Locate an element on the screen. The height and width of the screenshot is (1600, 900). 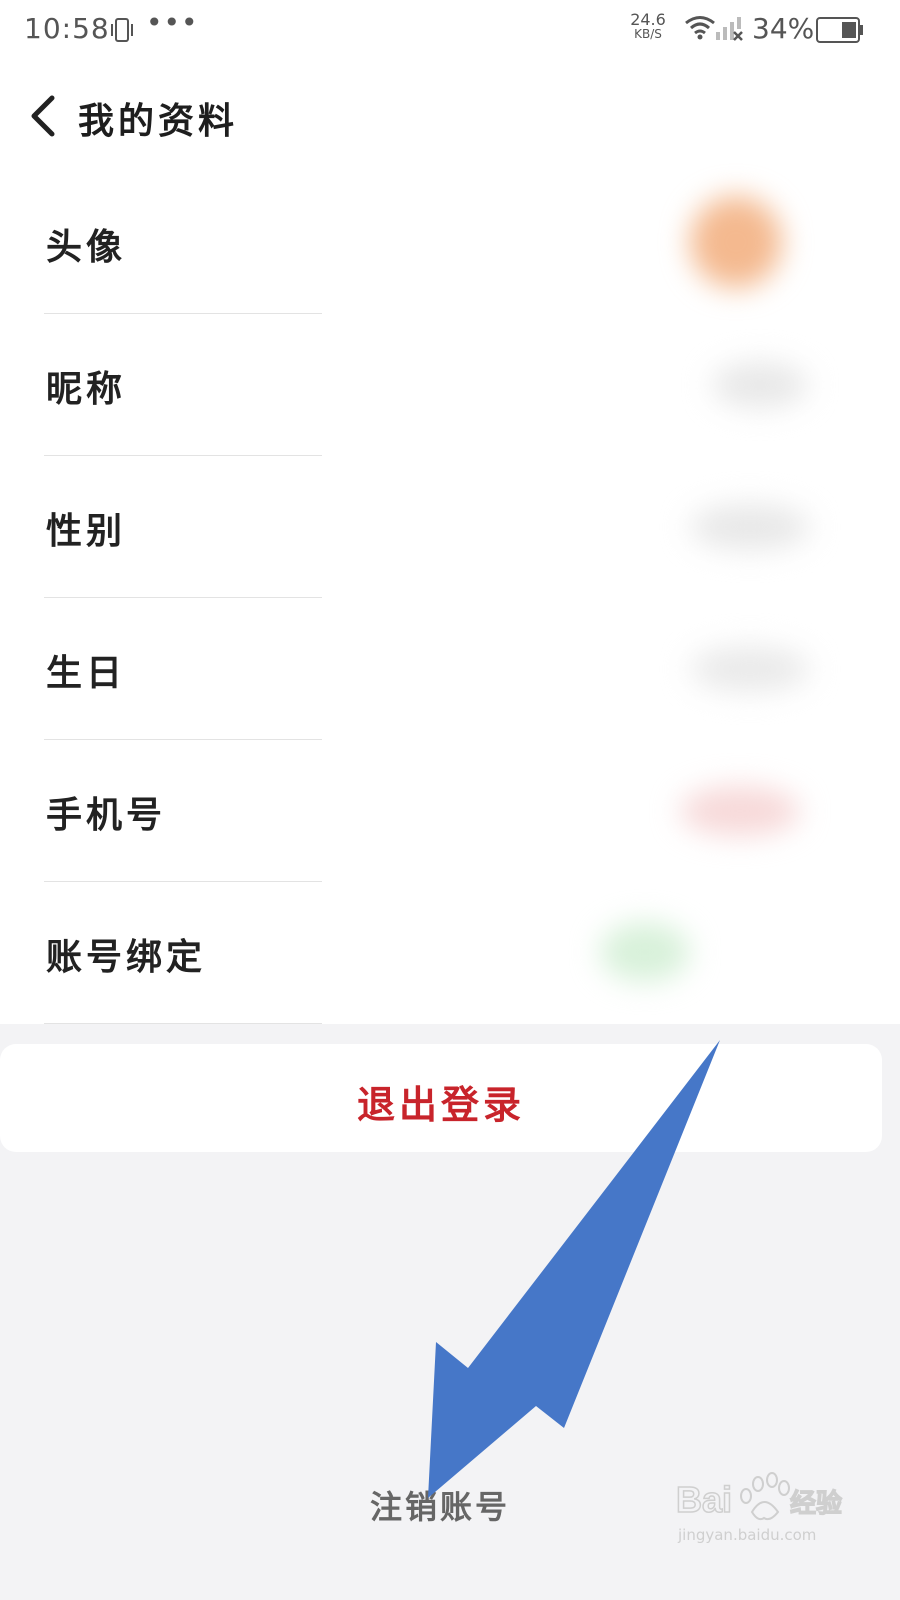
divider is located at coordinates (183, 1023).